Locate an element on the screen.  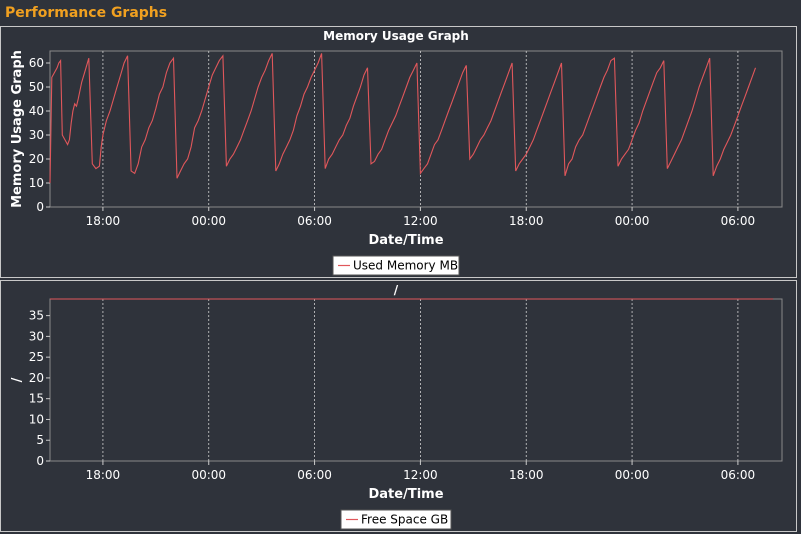
chart1-title: Memory Usage Graph is located at coordinates (396, 36).